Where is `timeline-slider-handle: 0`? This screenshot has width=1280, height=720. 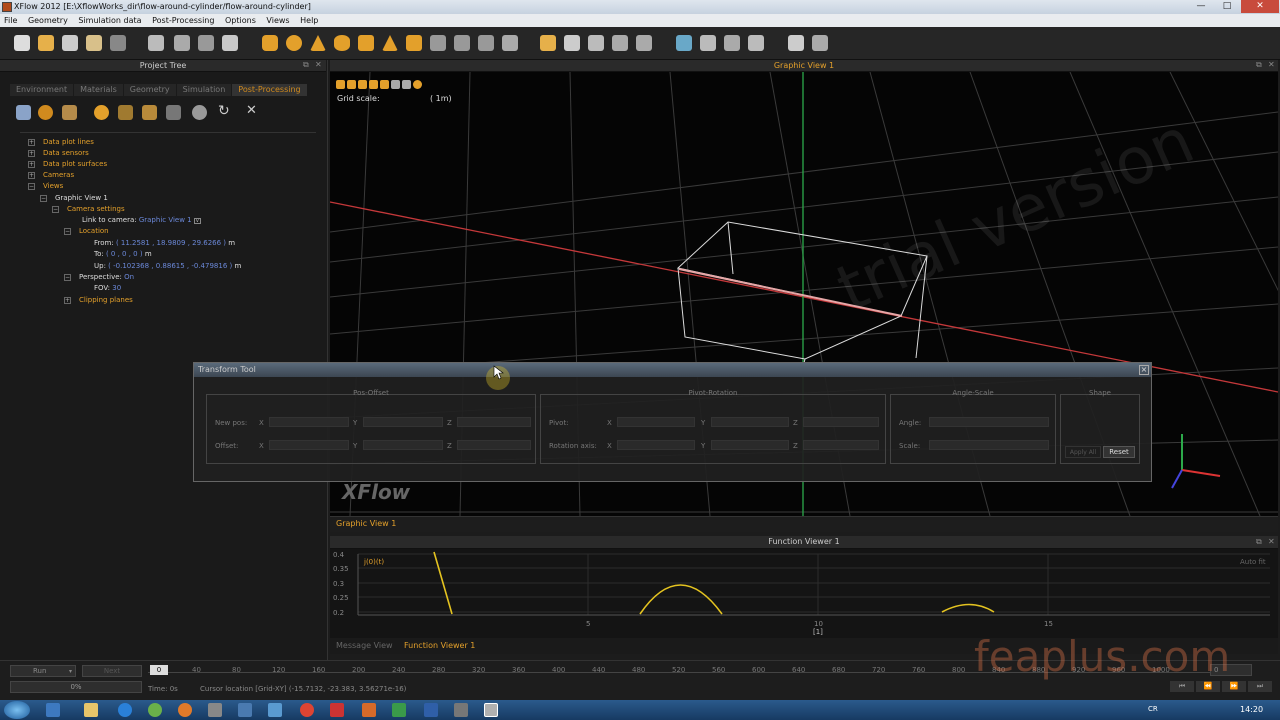 timeline-slider-handle: 0 is located at coordinates (159, 670).